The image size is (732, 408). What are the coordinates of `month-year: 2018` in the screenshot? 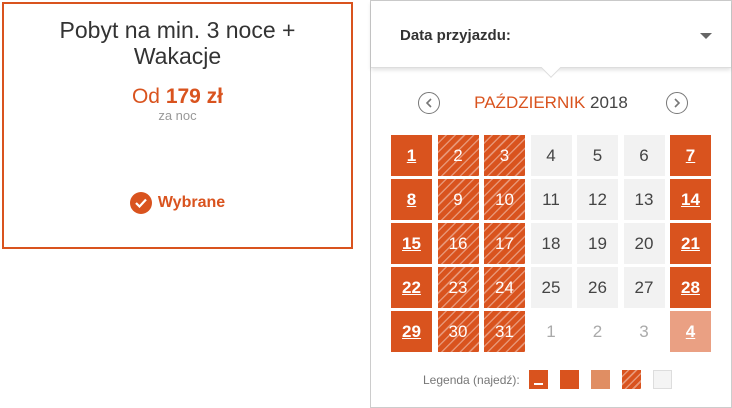 It's located at (609, 102).